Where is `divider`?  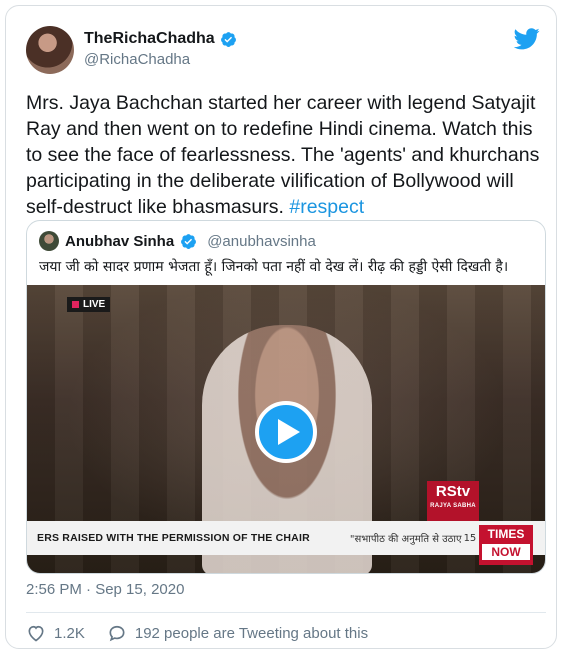
divider is located at coordinates (286, 612).